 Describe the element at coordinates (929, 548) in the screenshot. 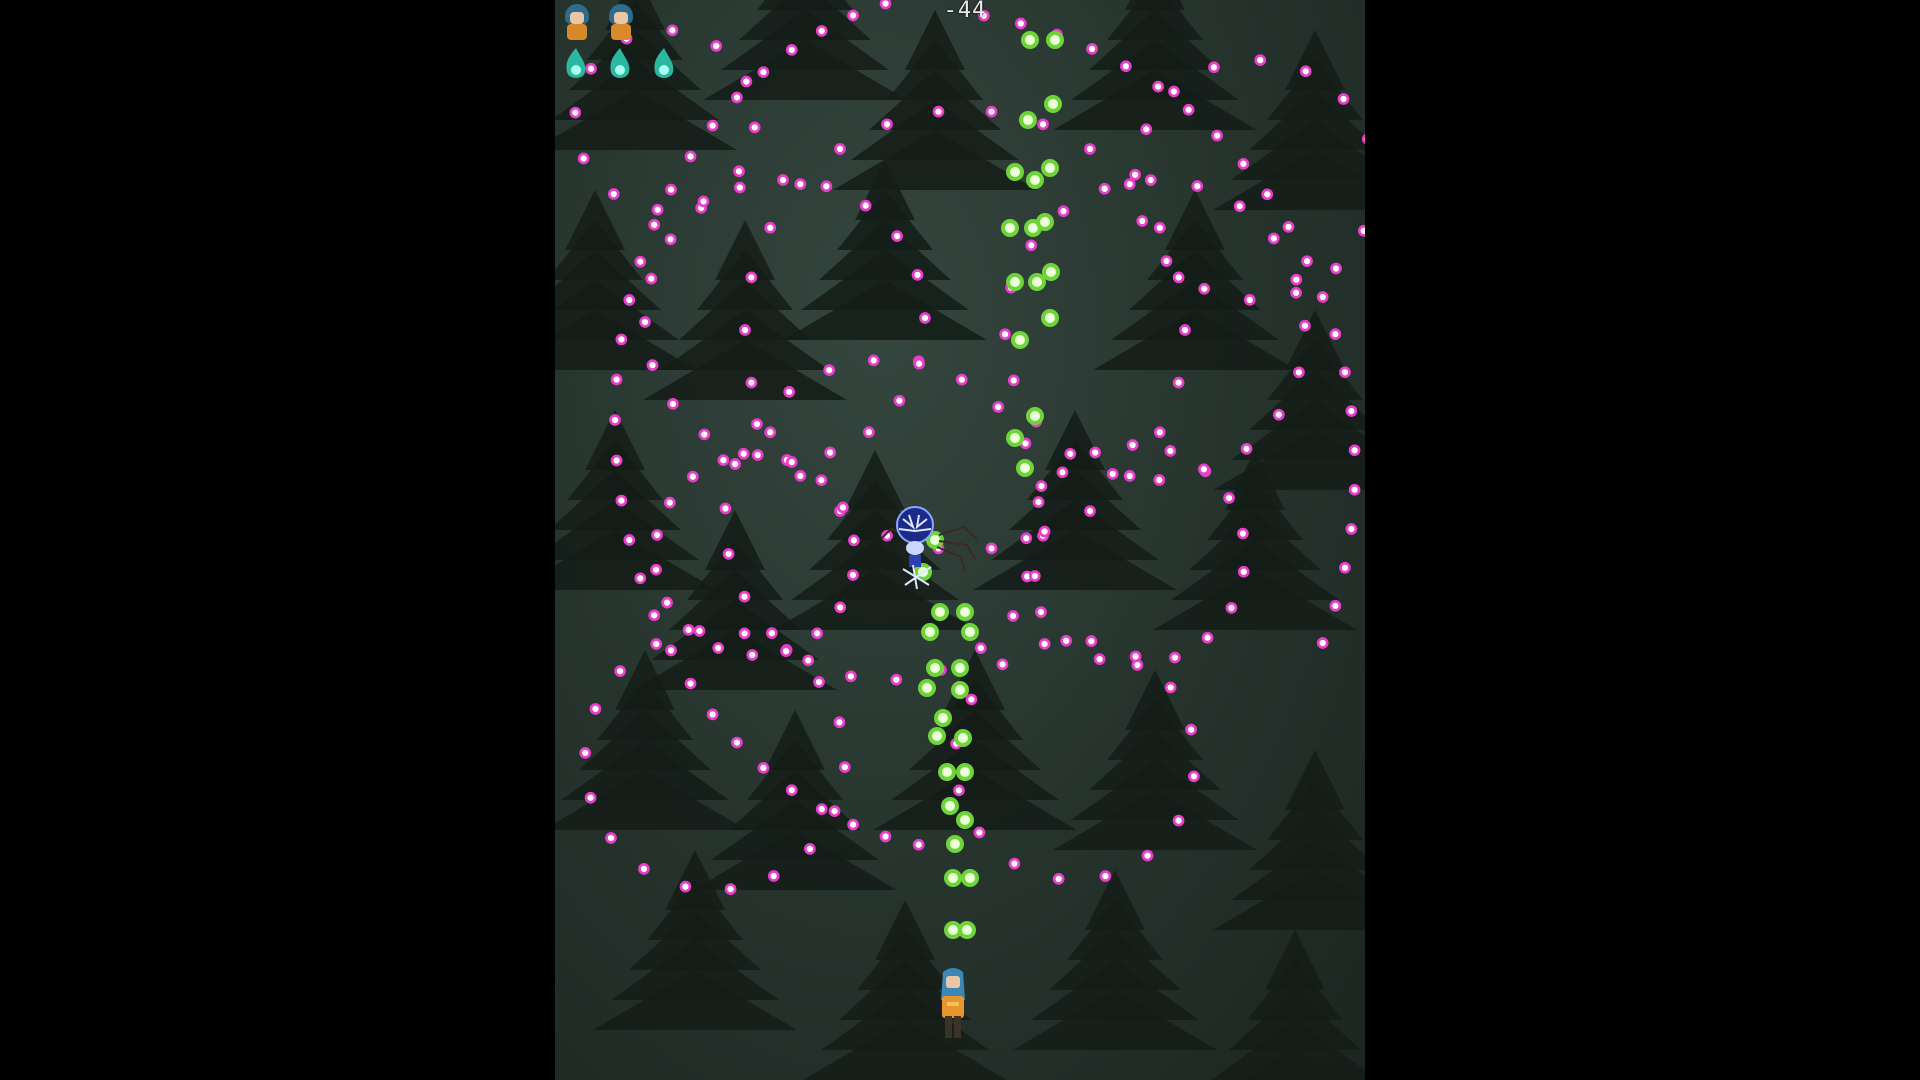

I see `blue-spider-boss-icon` at that location.